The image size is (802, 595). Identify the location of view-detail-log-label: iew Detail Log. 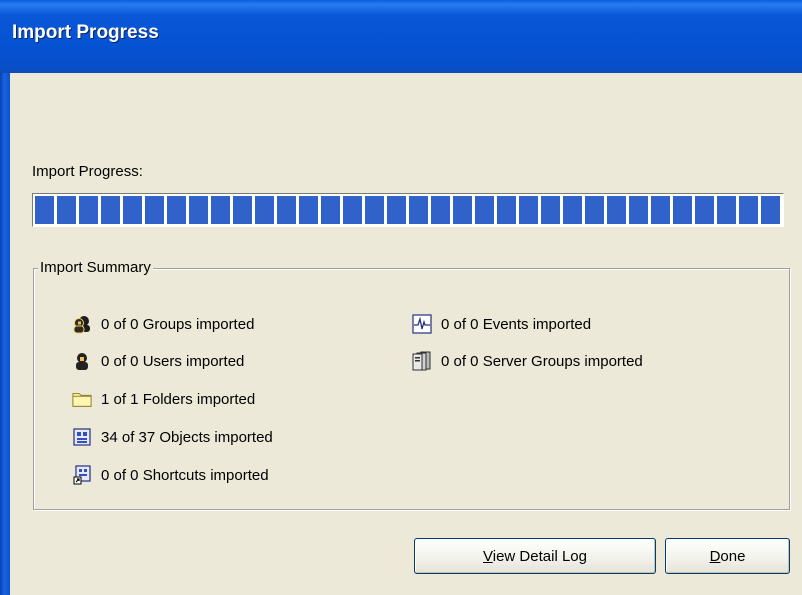
(539, 556).